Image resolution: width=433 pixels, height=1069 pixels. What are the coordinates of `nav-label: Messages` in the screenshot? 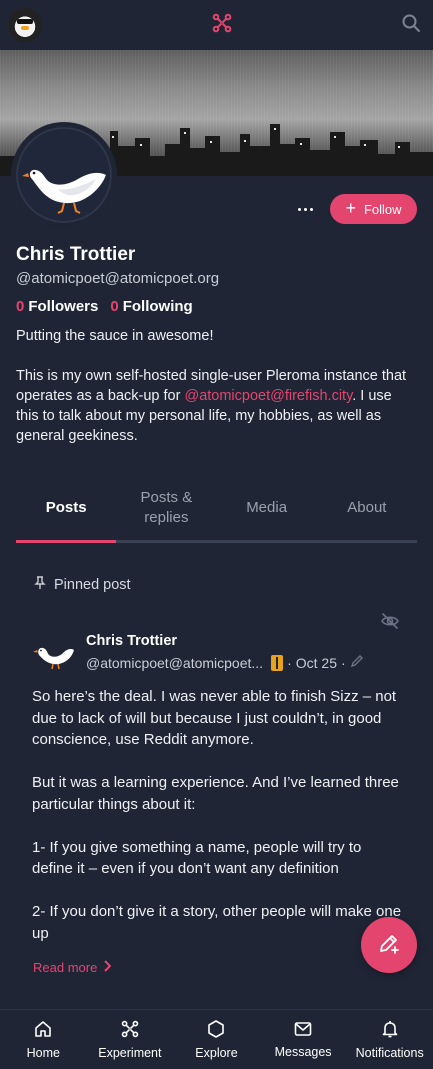 It's located at (303, 1051).